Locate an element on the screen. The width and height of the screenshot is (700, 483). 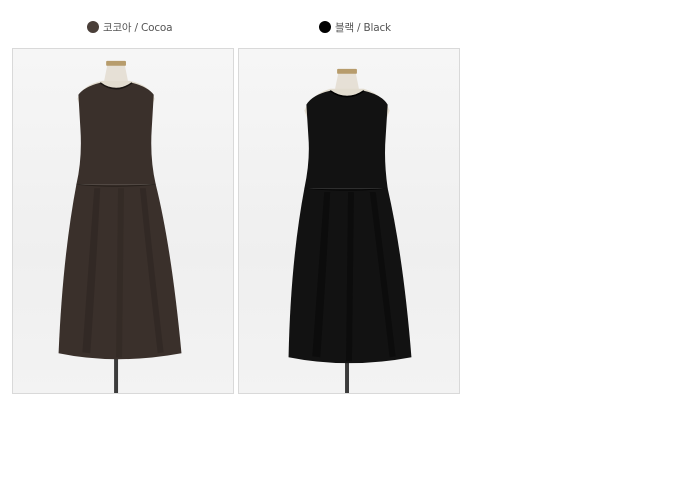
cocoa-color-swatch is located at coordinates (93, 27).